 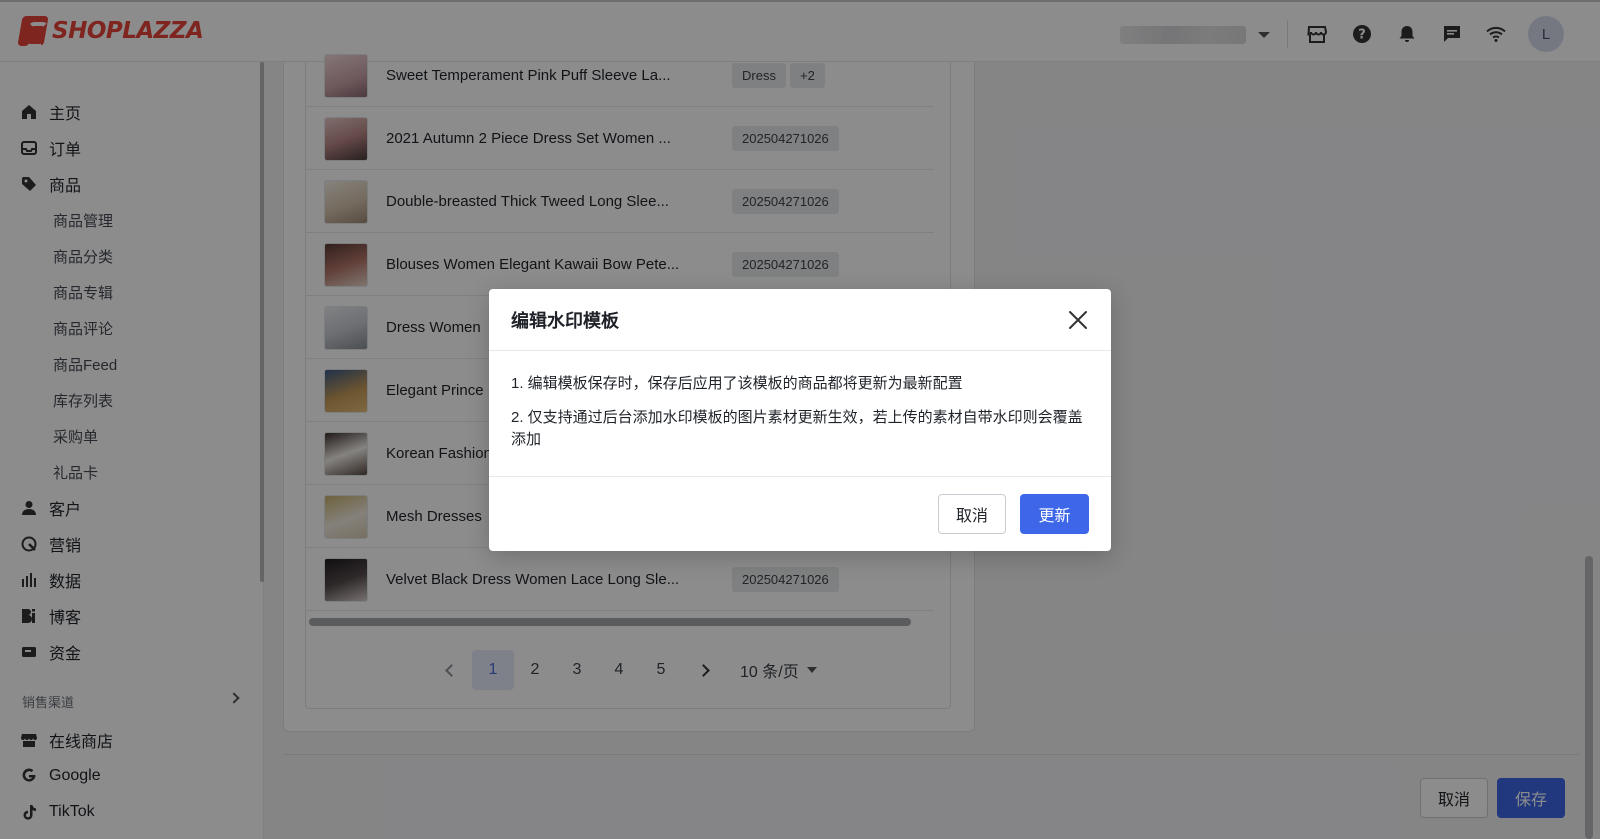 I want to click on dialog-footer: 取消 更新, so click(x=800, y=513).